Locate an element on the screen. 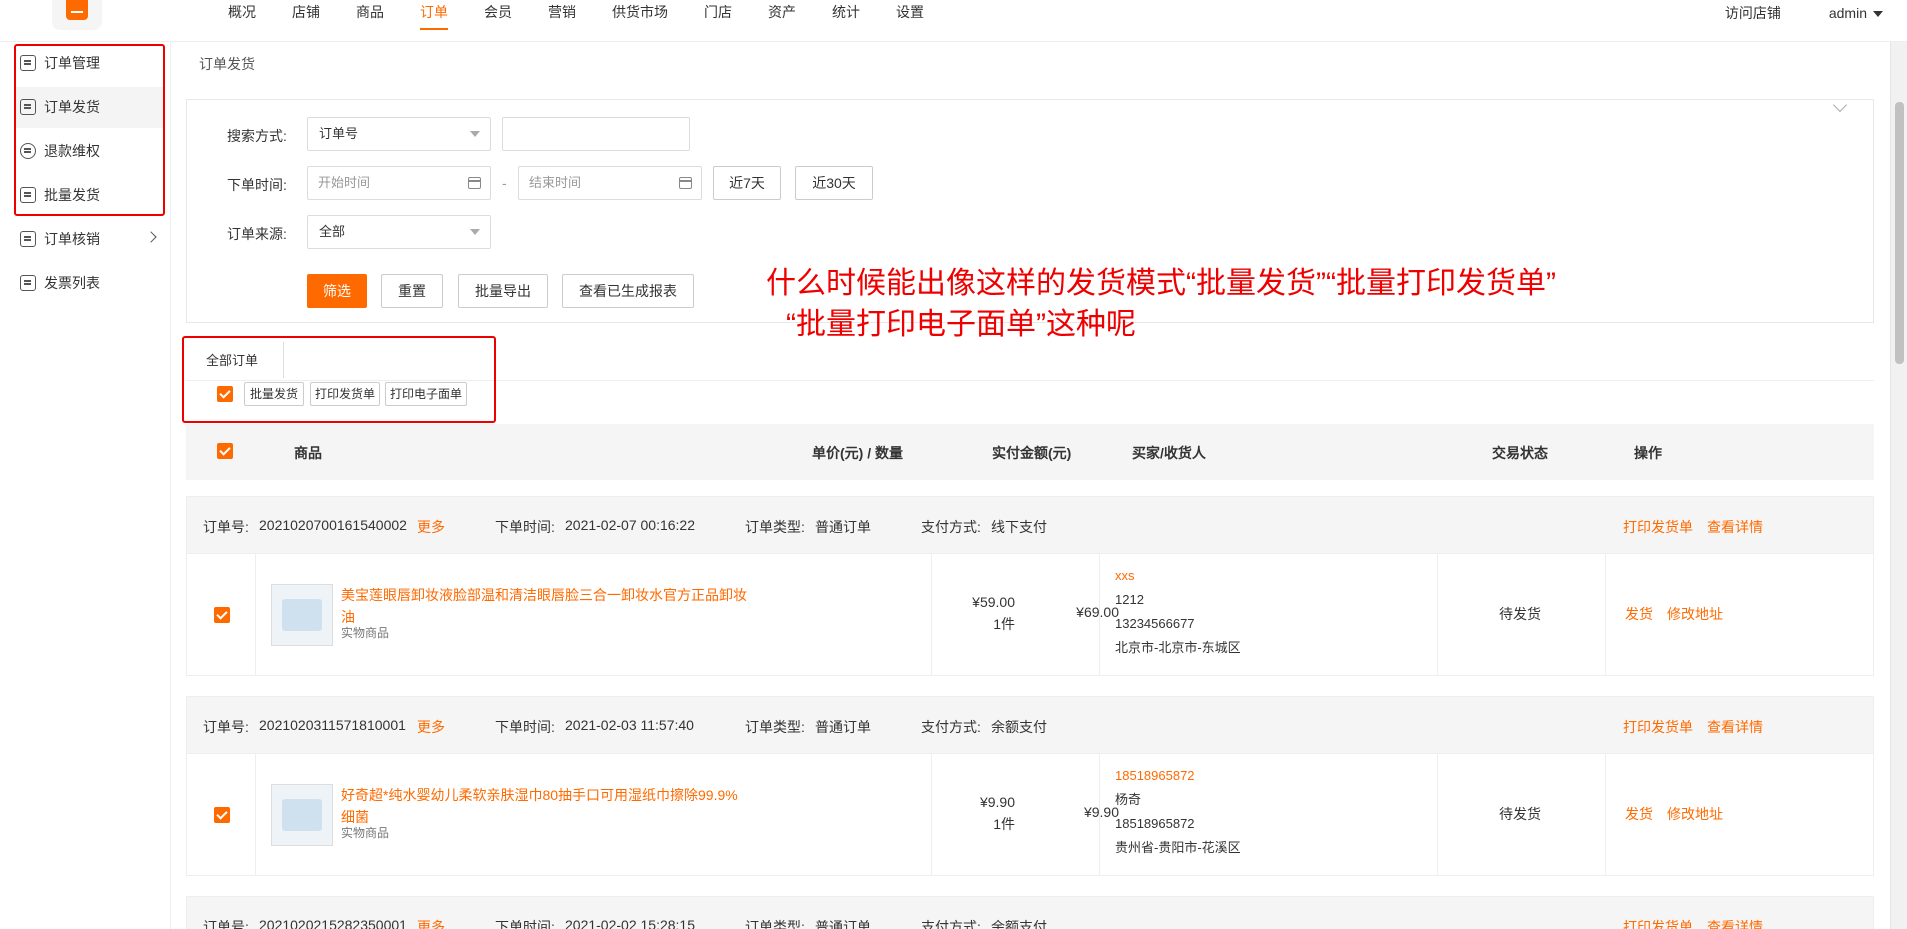 The width and height of the screenshot is (1907, 929). search-type-select: 订单号 is located at coordinates (399, 134).